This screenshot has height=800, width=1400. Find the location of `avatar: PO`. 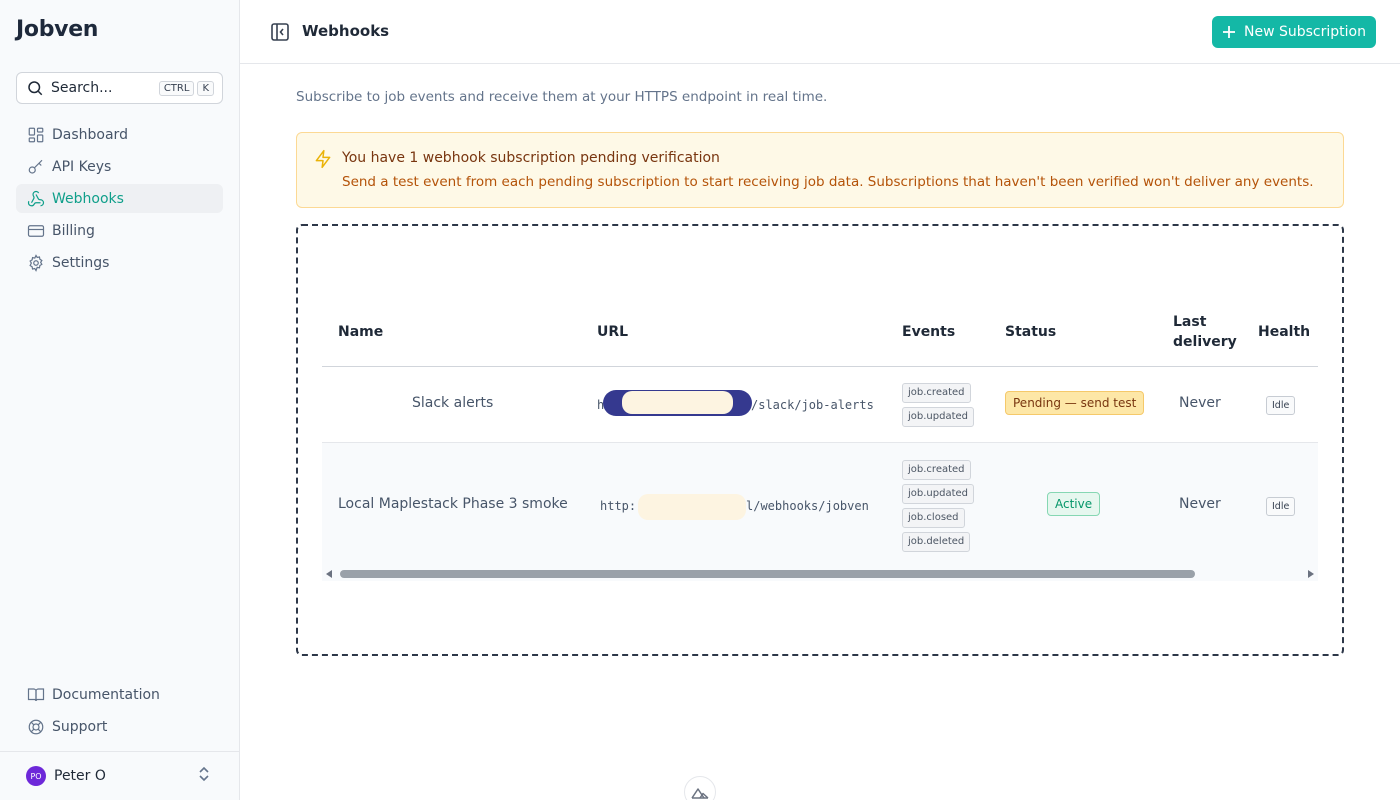

avatar: PO is located at coordinates (36, 776).